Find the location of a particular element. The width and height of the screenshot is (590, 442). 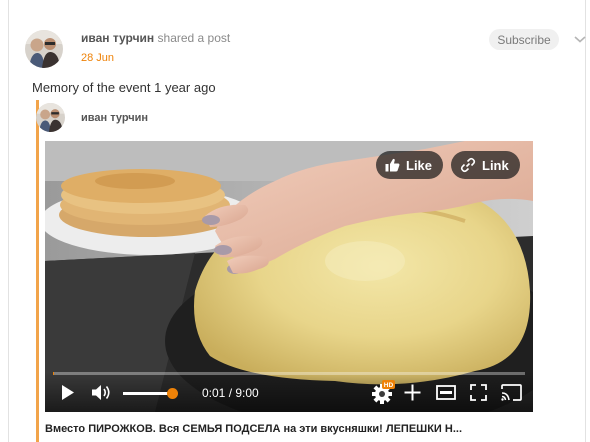

author-name: иван турчин is located at coordinates (117, 38).